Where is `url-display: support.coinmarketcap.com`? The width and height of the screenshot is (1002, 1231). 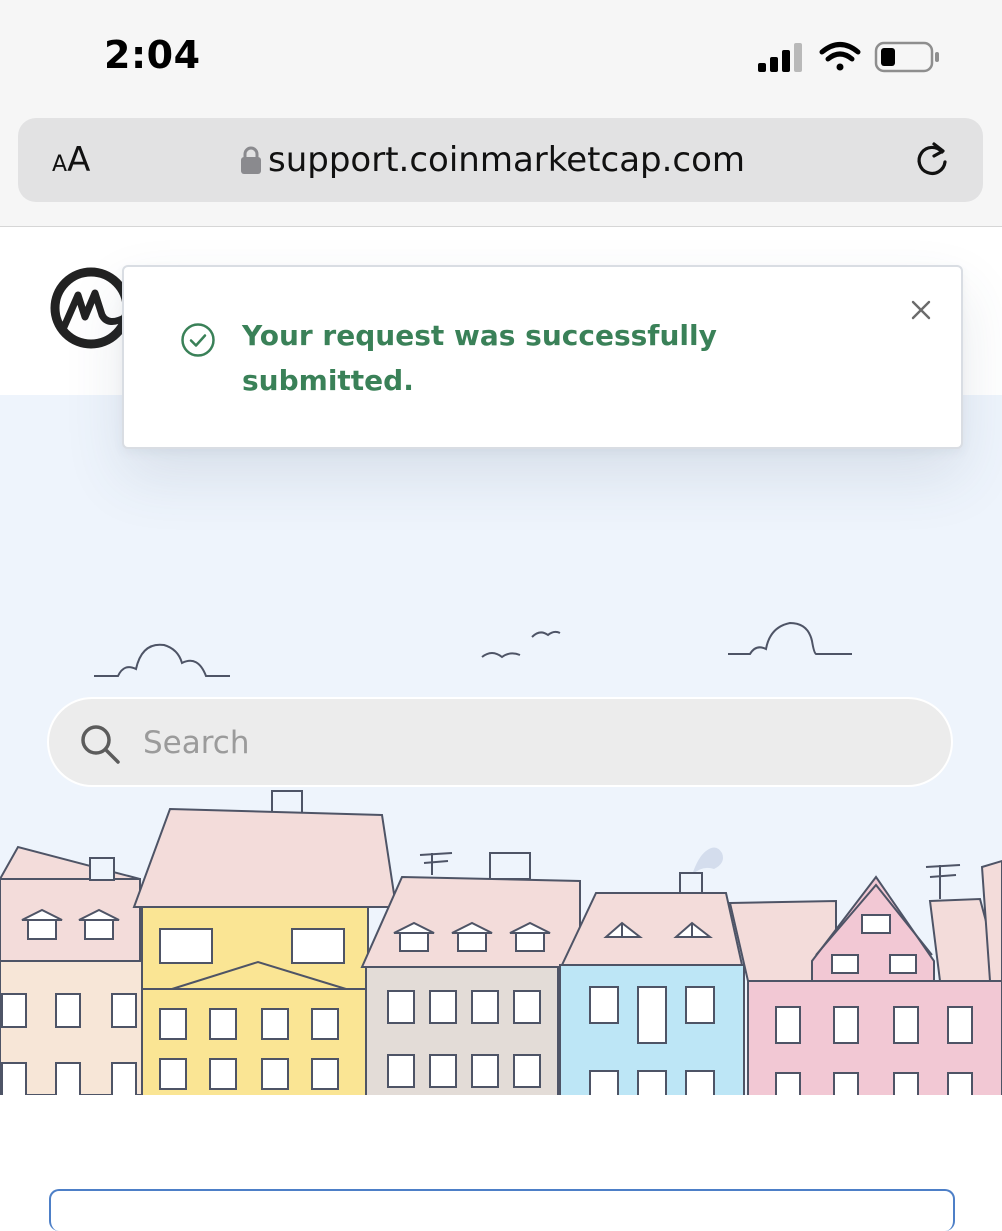
url-display: support.coinmarketcap.com is located at coordinates (492, 160).